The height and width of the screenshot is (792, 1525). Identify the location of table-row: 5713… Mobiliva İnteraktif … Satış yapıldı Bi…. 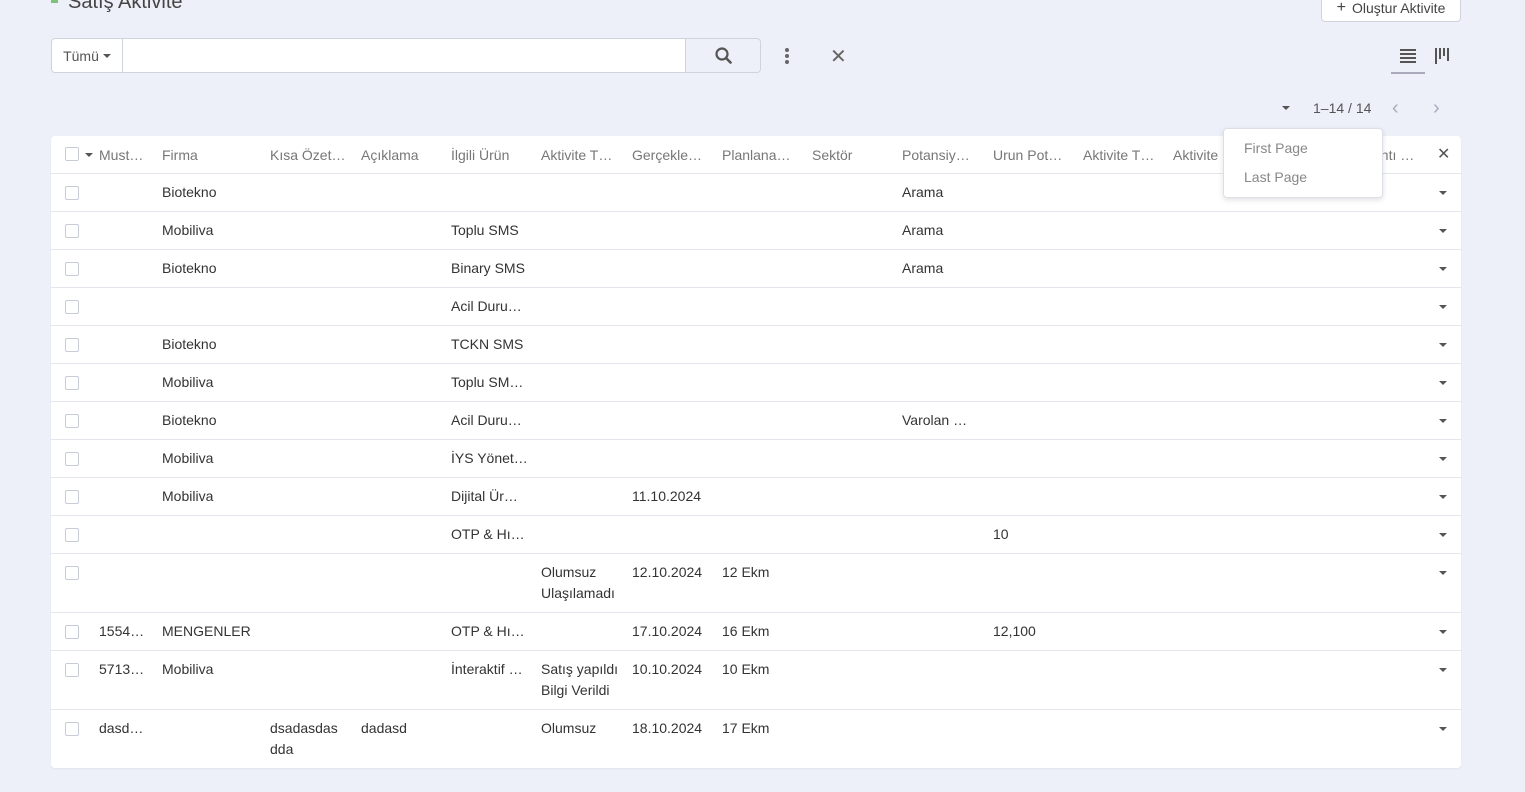
(756, 680).